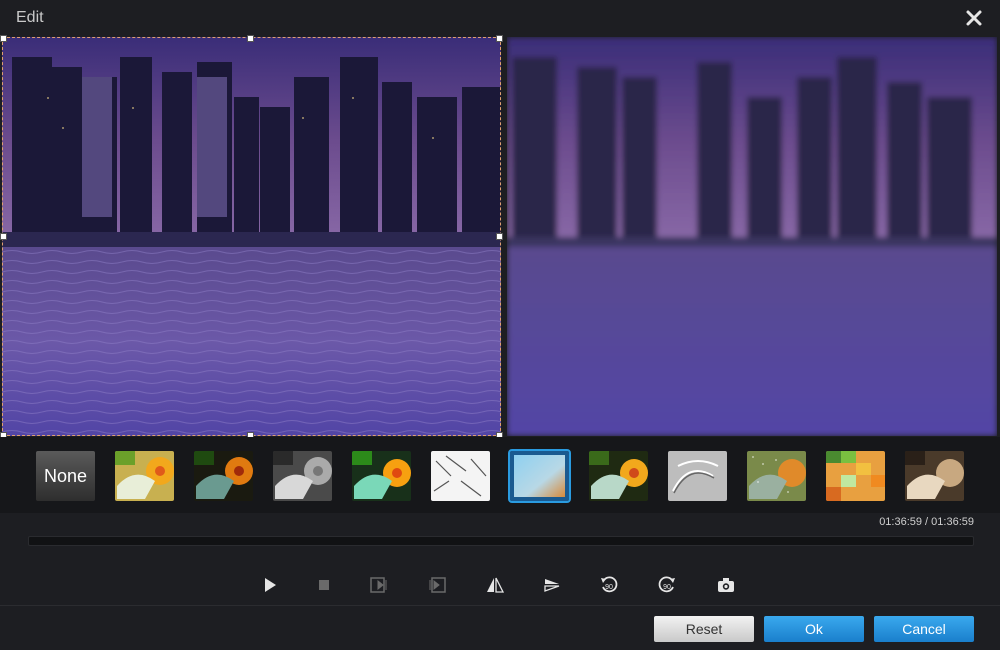 This screenshot has width=1000, height=650. Describe the element at coordinates (609, 587) in the screenshot. I see `rotate-left-label: 90` at that location.